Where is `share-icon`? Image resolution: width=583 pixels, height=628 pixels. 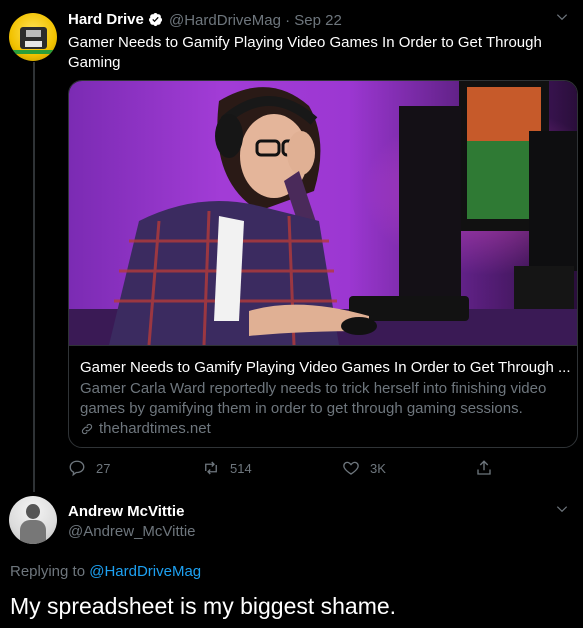
share-icon is located at coordinates (484, 467).